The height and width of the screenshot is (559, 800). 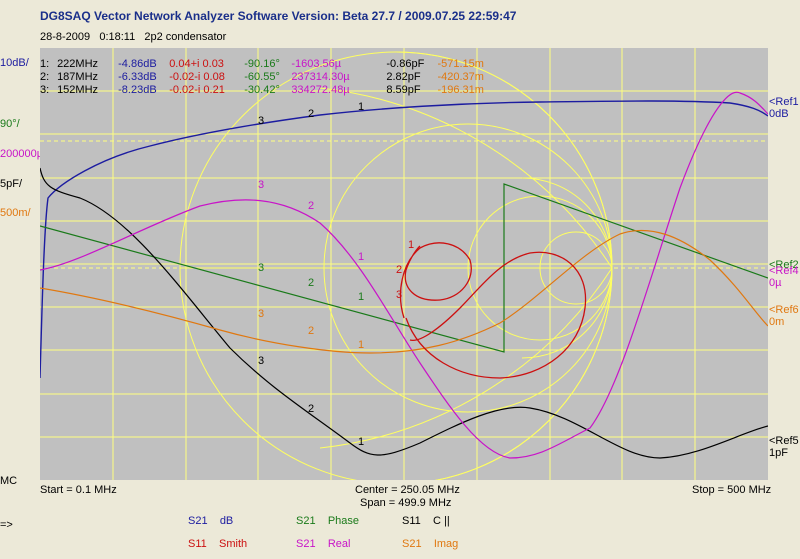 What do you see at coordinates (784, 316) in the screenshot?
I see `ref6-label: <Ref6 0m` at bounding box center [784, 316].